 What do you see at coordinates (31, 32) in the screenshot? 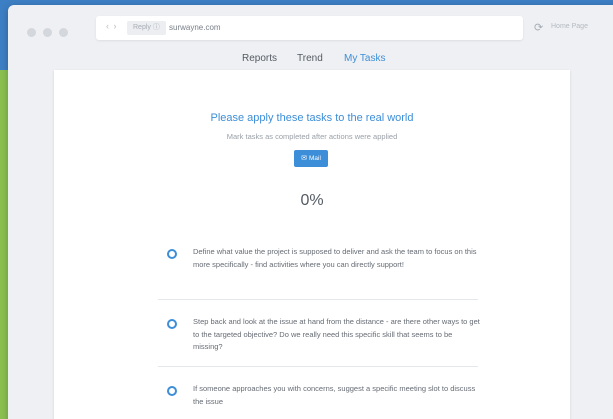
I see `window-close-dot` at bounding box center [31, 32].